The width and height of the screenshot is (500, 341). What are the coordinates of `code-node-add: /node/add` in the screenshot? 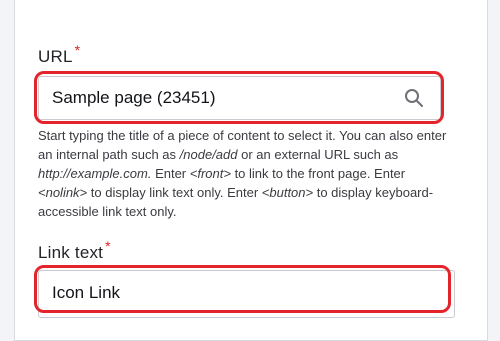 It's located at (208, 154).